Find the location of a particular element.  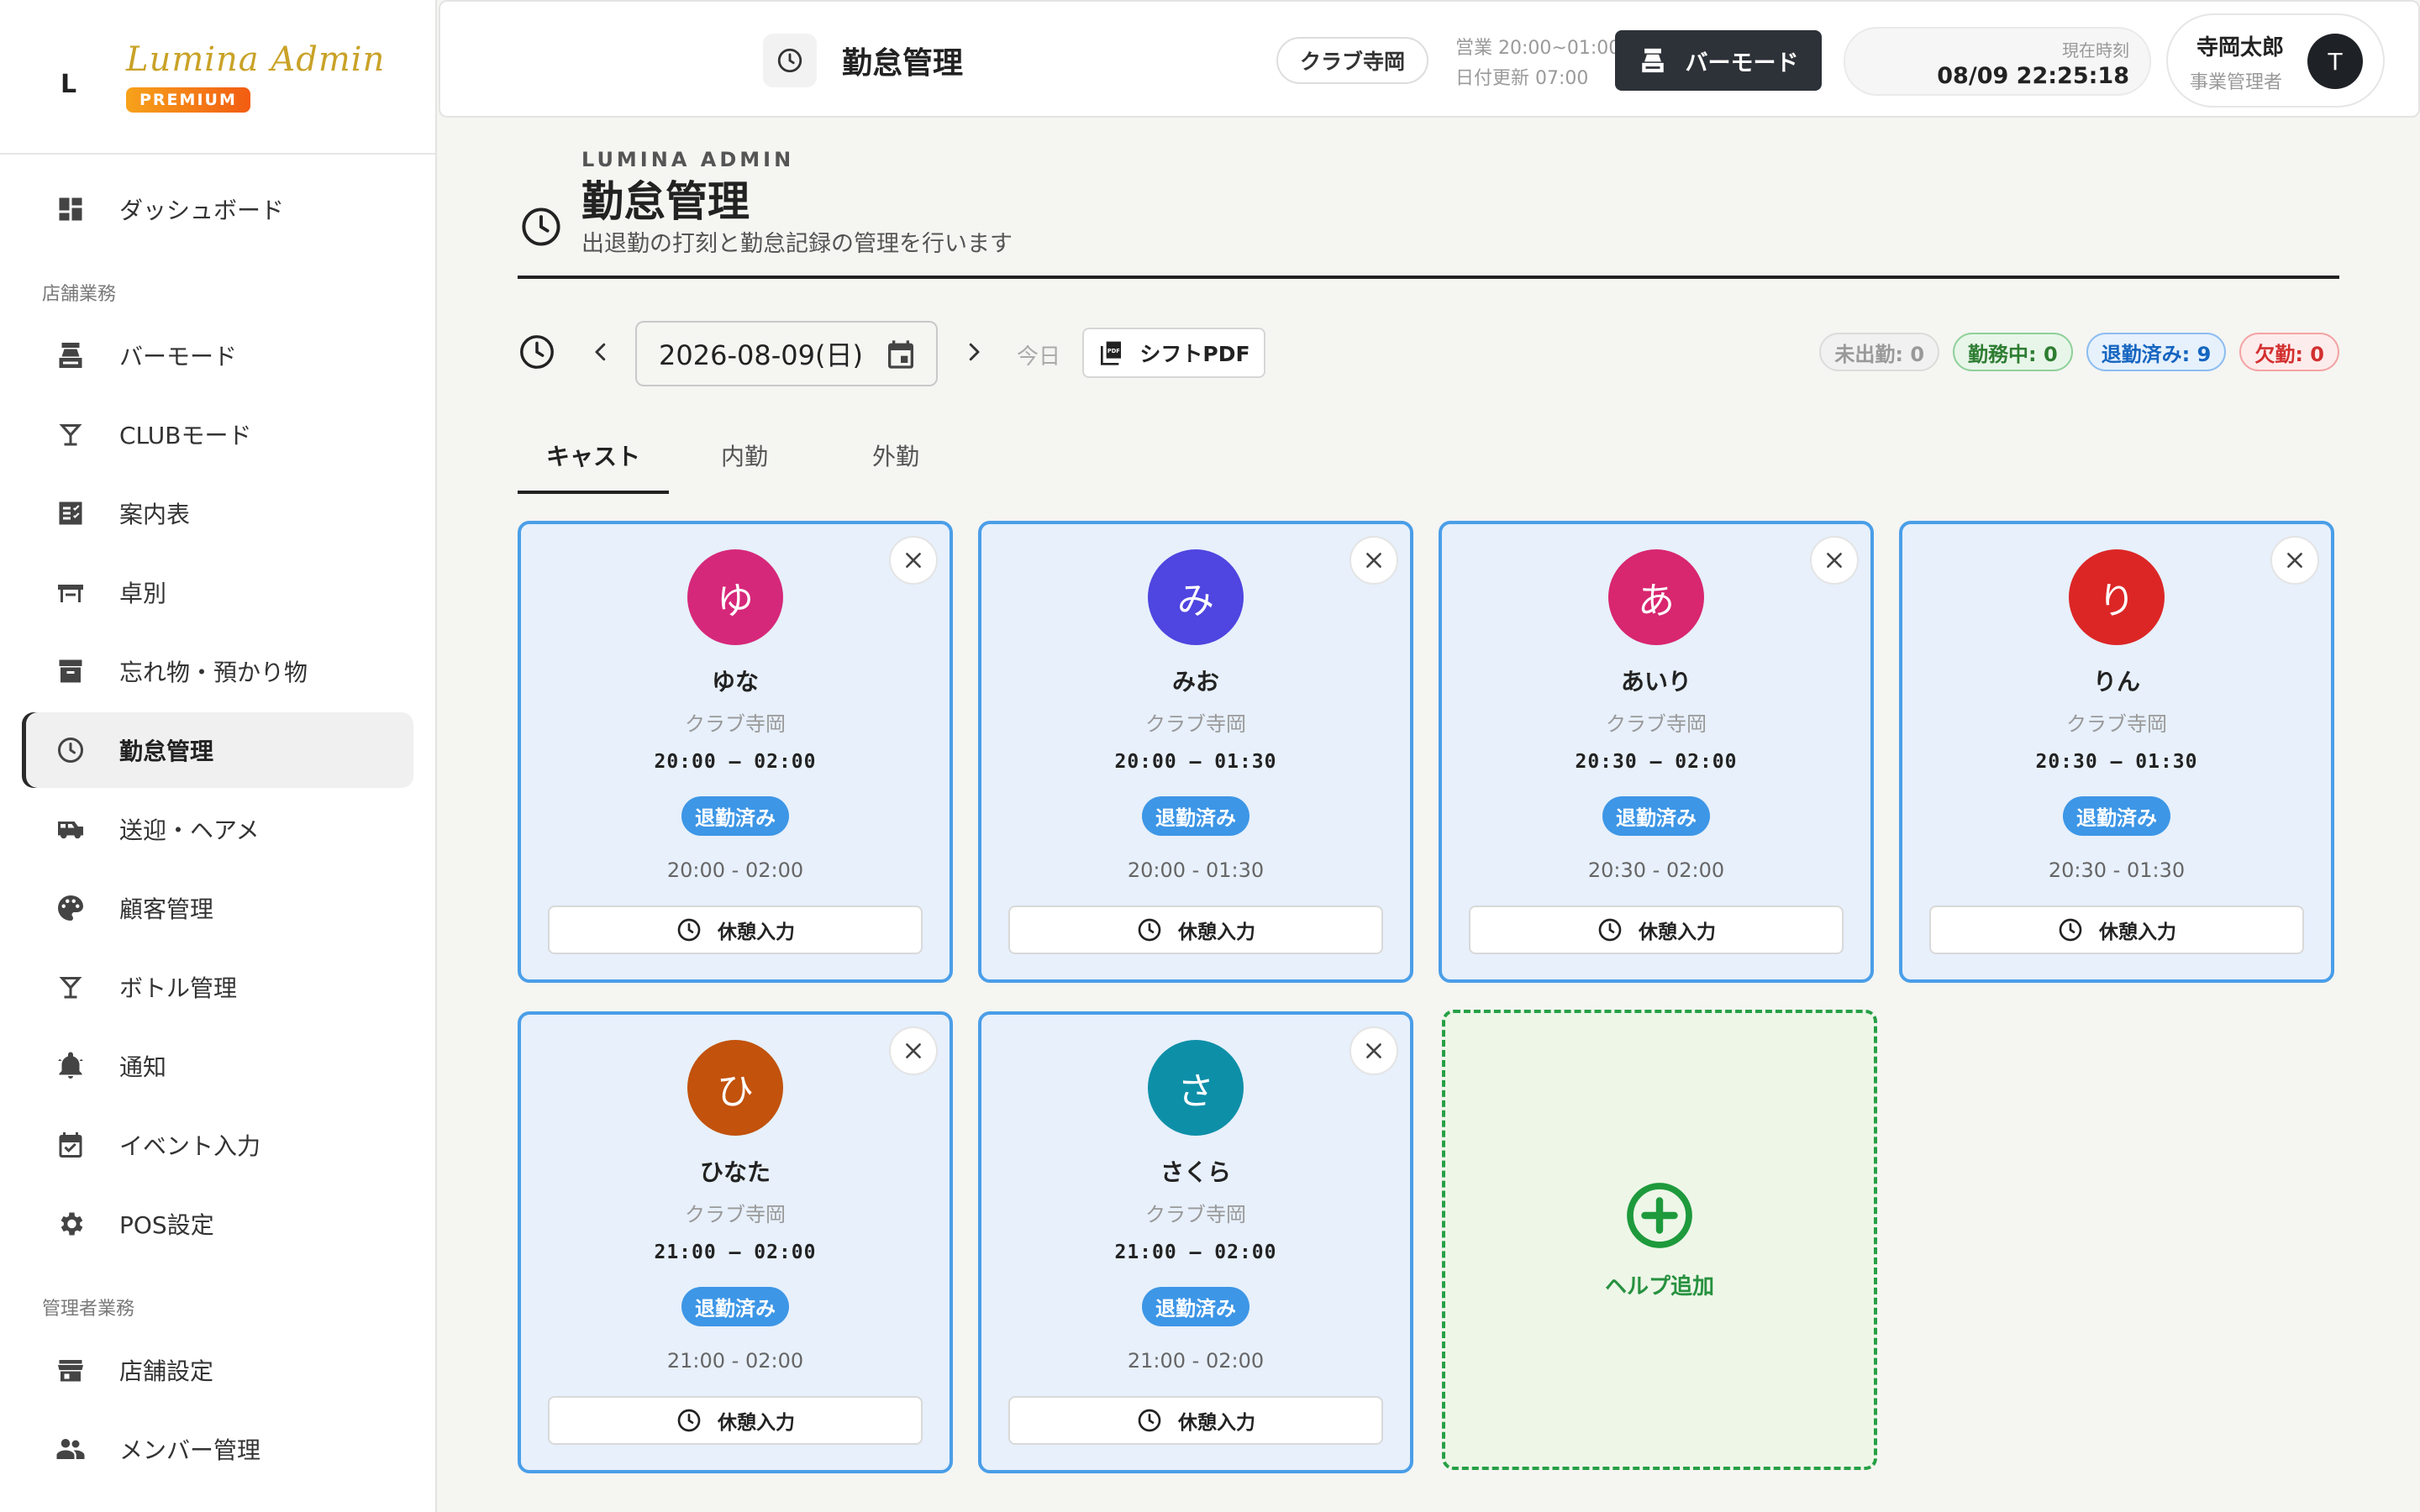

bus-icon is located at coordinates (70, 829).